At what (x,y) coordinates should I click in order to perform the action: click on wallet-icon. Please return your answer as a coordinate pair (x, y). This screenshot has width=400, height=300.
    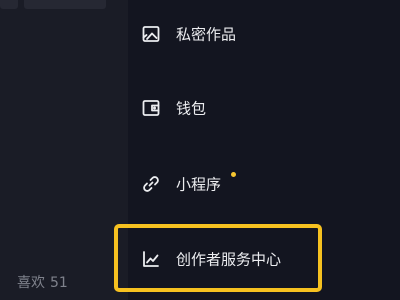
    Looking at the image, I should click on (151, 108).